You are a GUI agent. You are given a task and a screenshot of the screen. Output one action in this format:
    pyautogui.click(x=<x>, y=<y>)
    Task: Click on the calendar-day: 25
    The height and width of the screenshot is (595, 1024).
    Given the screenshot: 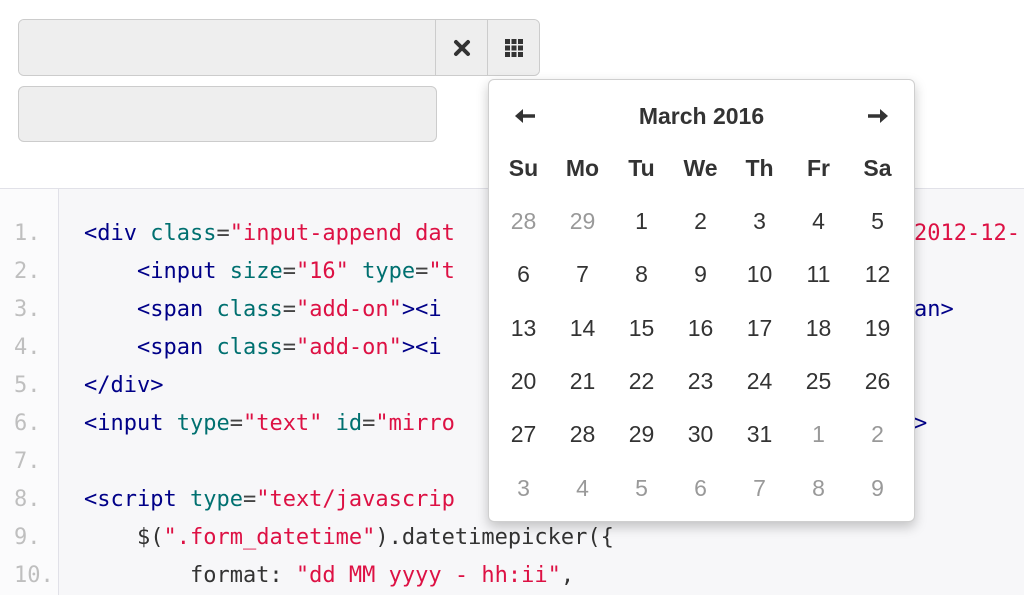 What is the action you would take?
    pyautogui.click(x=818, y=381)
    